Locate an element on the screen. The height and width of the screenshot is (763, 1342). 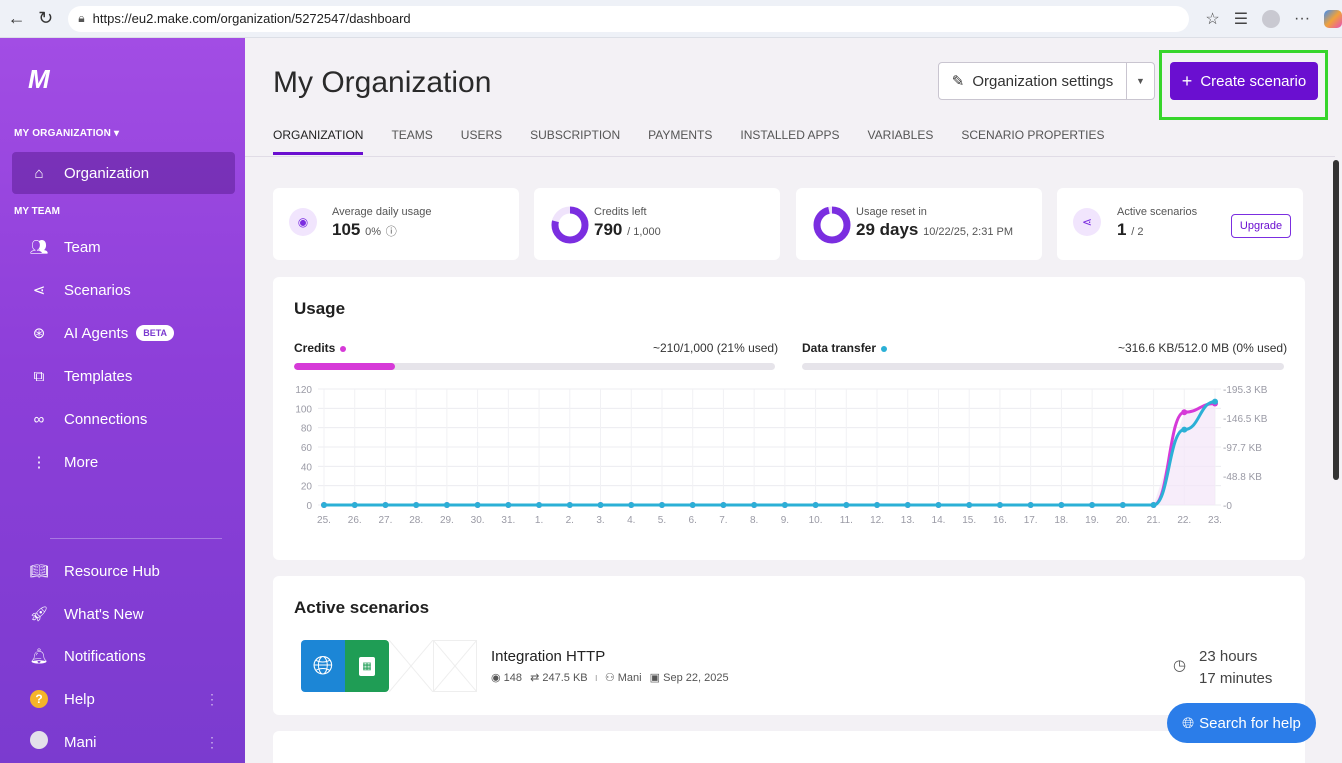
credits-meter is located at coordinates (534, 366).